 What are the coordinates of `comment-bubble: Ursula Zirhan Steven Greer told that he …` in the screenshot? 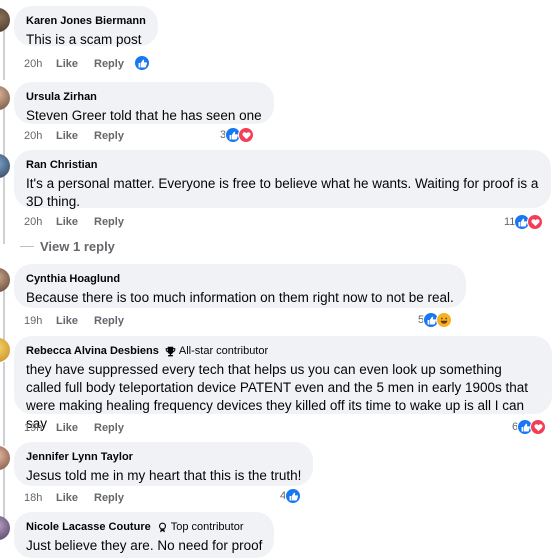 It's located at (144, 103).